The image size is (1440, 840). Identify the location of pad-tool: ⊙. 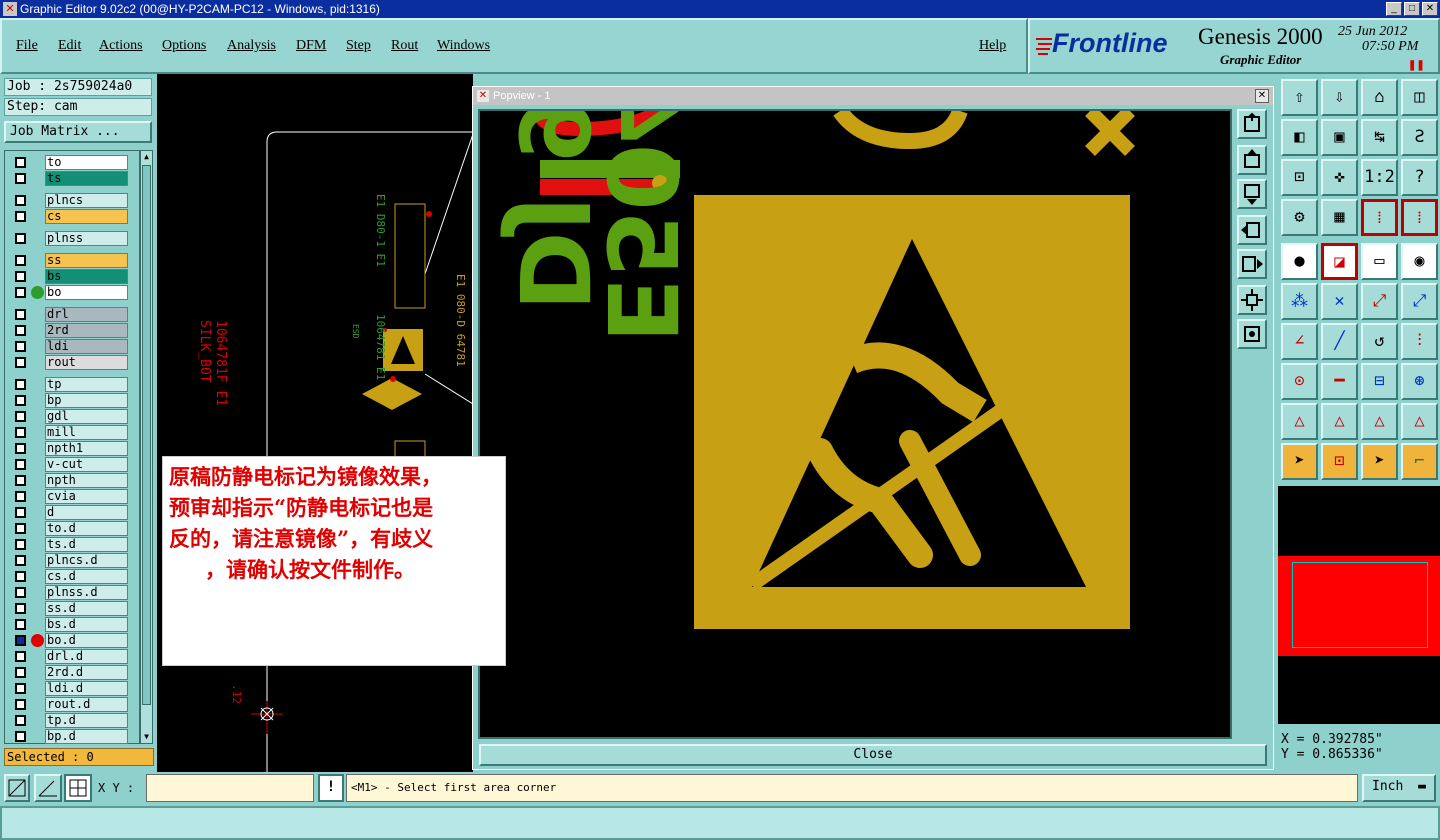
(1299, 381).